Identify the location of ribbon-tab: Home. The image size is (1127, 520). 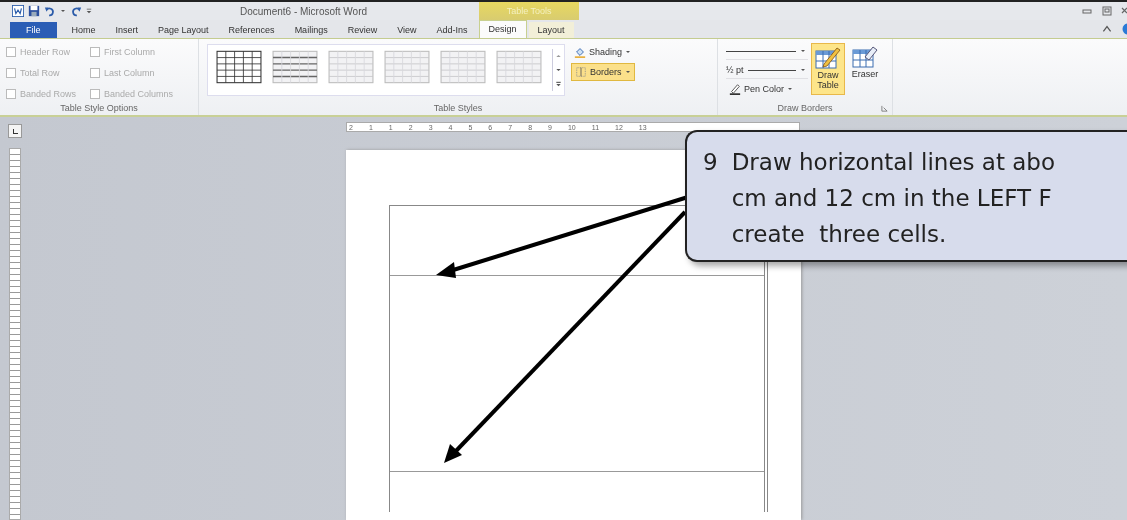
(83, 30).